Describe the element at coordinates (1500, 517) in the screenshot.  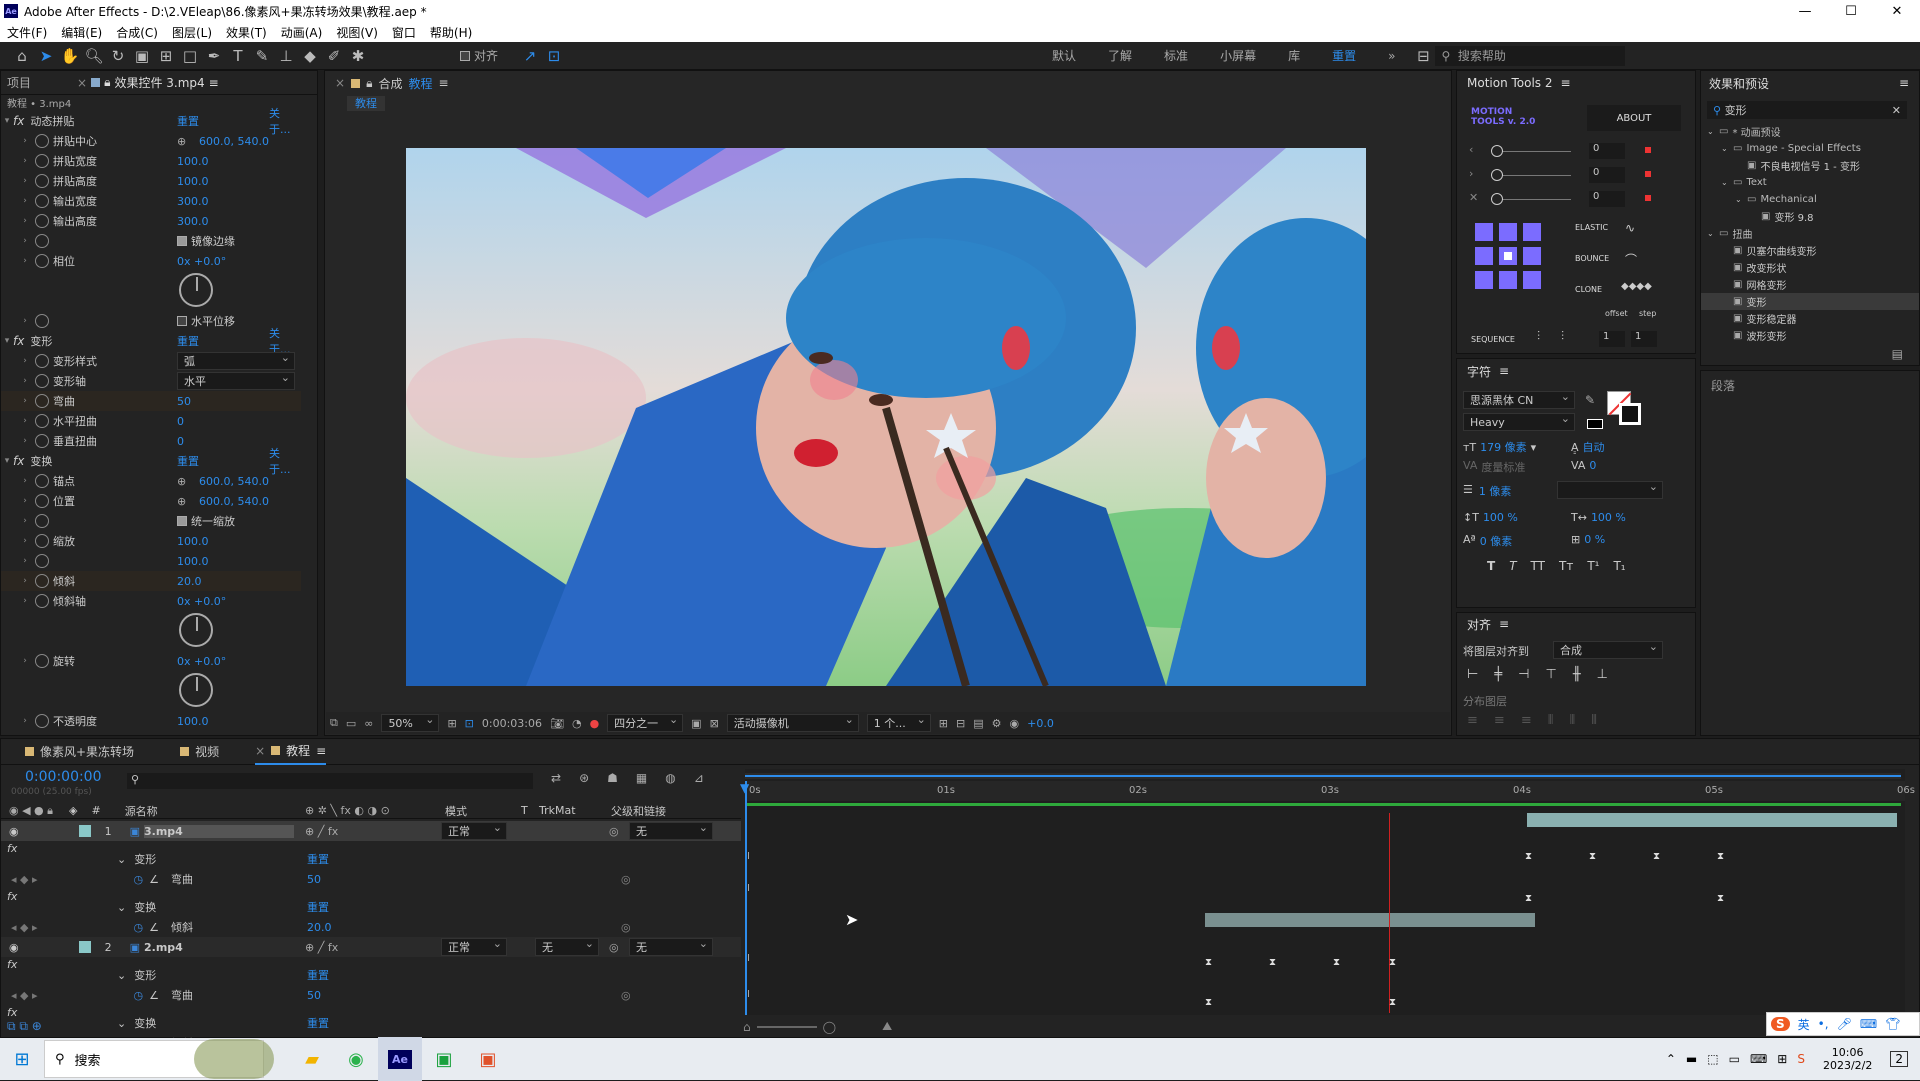
I see `vertical-scale-value: 100 %` at that location.